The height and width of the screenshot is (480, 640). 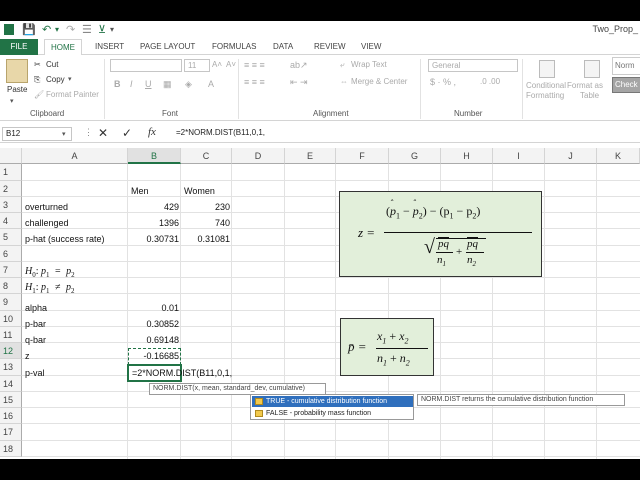 What do you see at coordinates (75, 308) in the screenshot?
I see `cell-a8: alpha` at bounding box center [75, 308].